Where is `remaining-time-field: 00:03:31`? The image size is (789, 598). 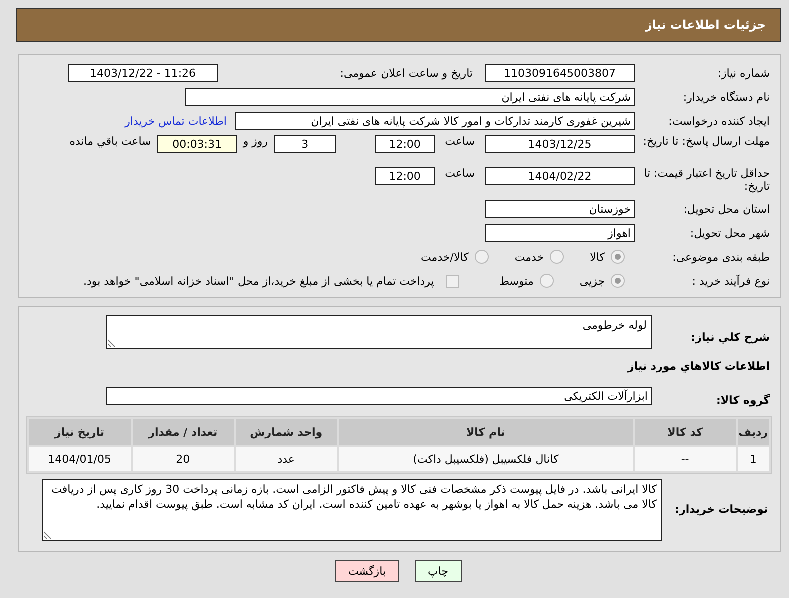
remaining-time-field: 00:03:31 is located at coordinates (197, 144).